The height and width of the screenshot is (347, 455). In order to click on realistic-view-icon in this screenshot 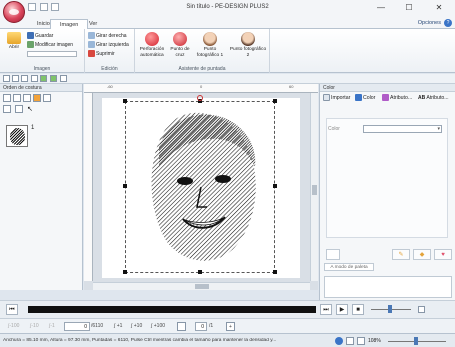, I will do `click(53, 78)`.